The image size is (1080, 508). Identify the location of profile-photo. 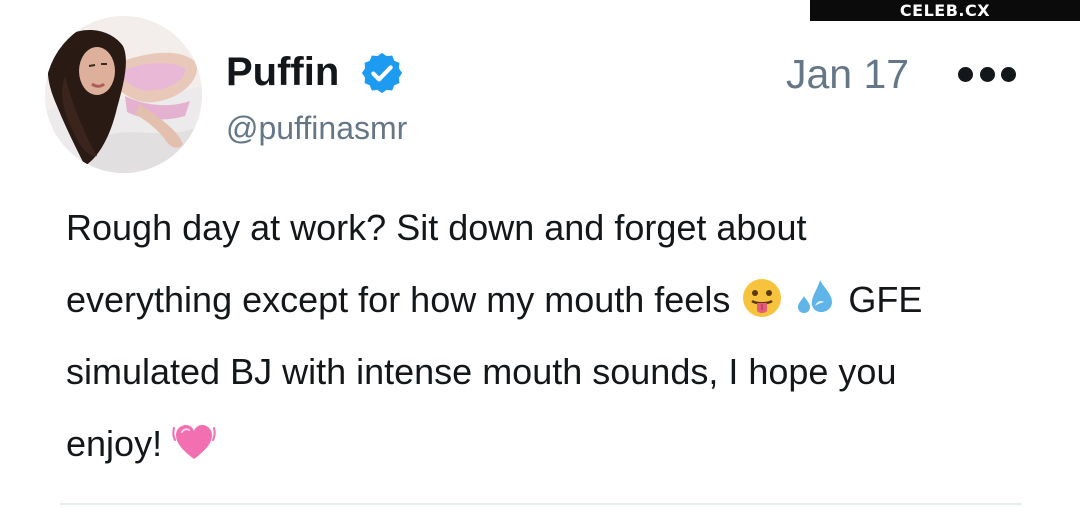
(123, 94).